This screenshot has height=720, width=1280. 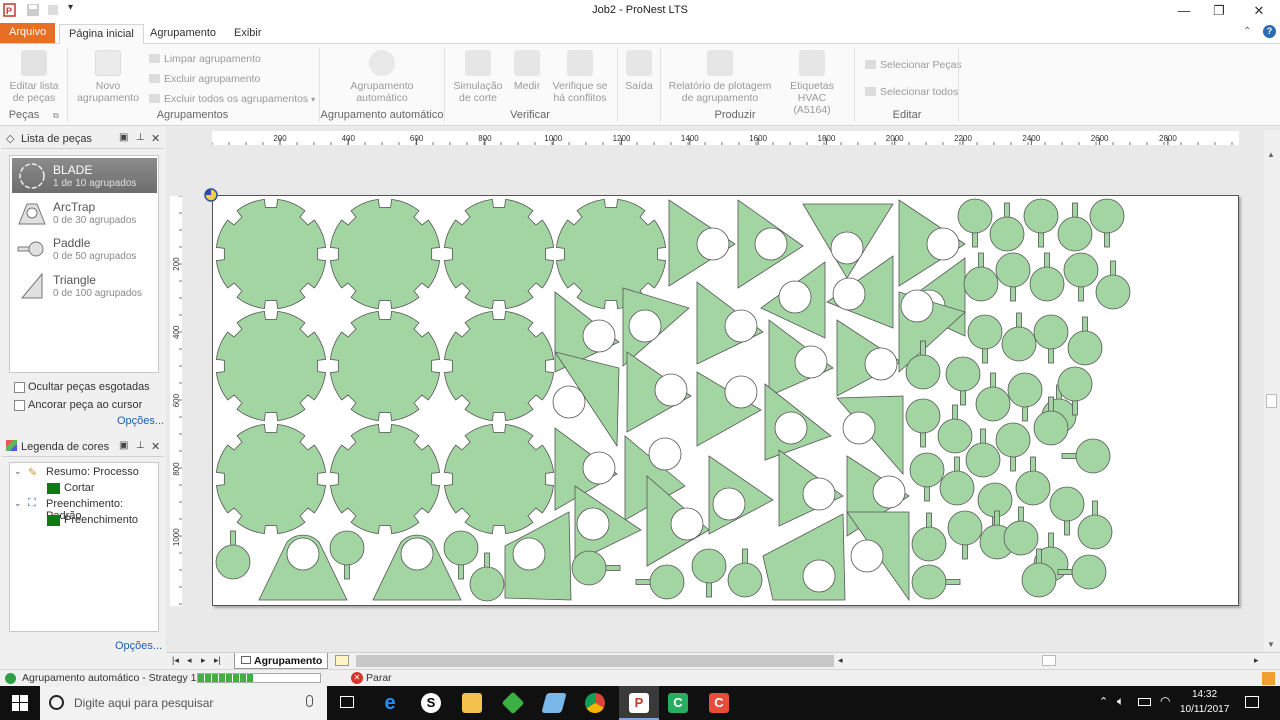 What do you see at coordinates (379, 678) in the screenshot?
I see `stop-button: Parar` at bounding box center [379, 678].